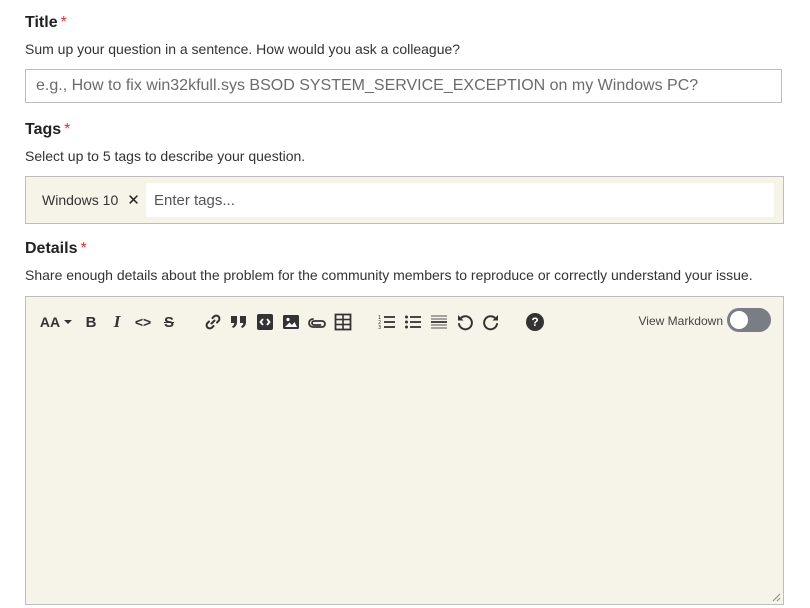 The width and height of the screenshot is (810, 608). I want to click on horizontal-rule-icon, so click(439, 322).